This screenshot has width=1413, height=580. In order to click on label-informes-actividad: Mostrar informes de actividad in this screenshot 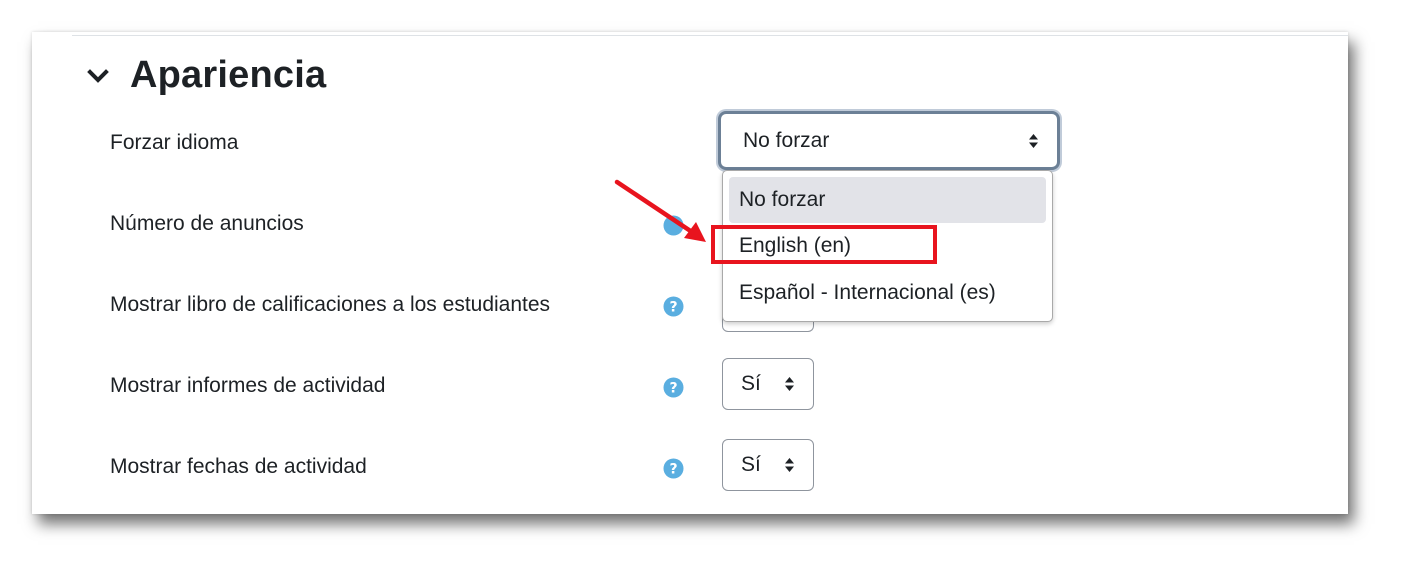, I will do `click(248, 385)`.